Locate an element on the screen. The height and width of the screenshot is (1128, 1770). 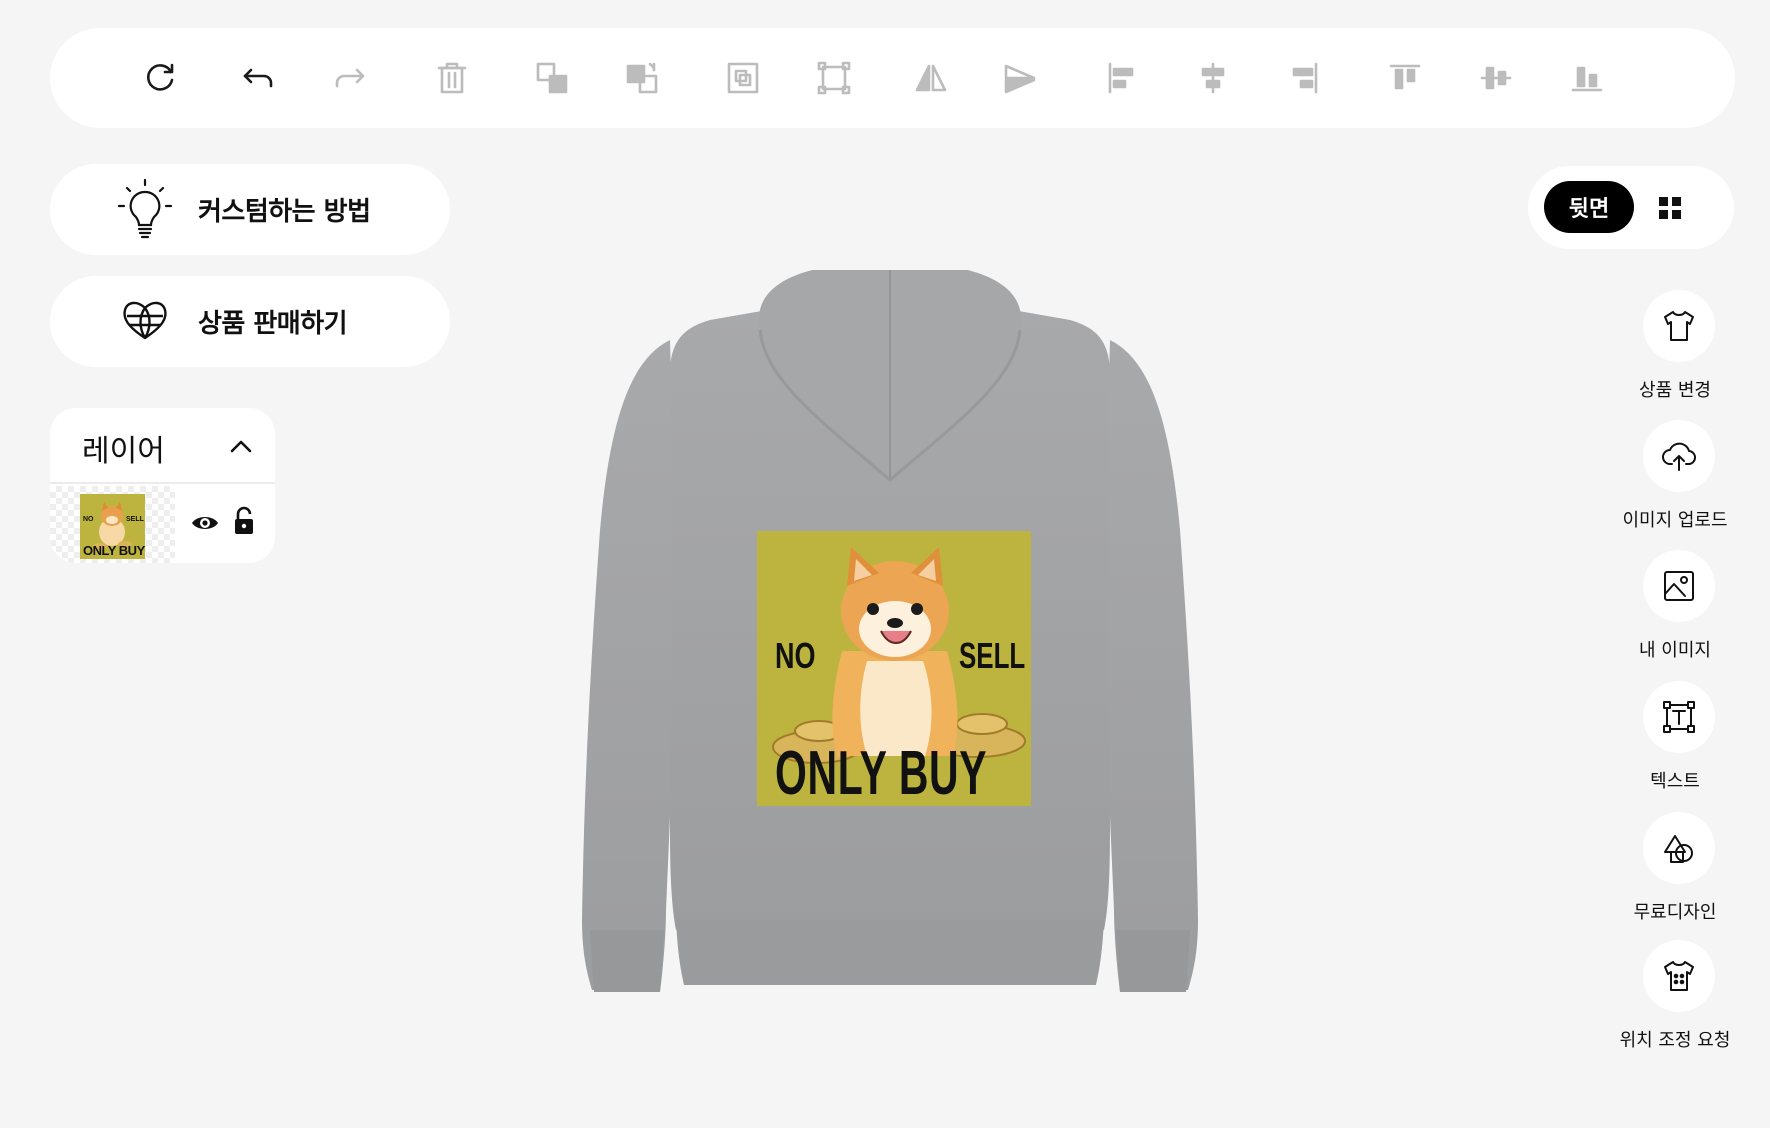
layer-thumb-text-left: NO is located at coordinates (88, 519).